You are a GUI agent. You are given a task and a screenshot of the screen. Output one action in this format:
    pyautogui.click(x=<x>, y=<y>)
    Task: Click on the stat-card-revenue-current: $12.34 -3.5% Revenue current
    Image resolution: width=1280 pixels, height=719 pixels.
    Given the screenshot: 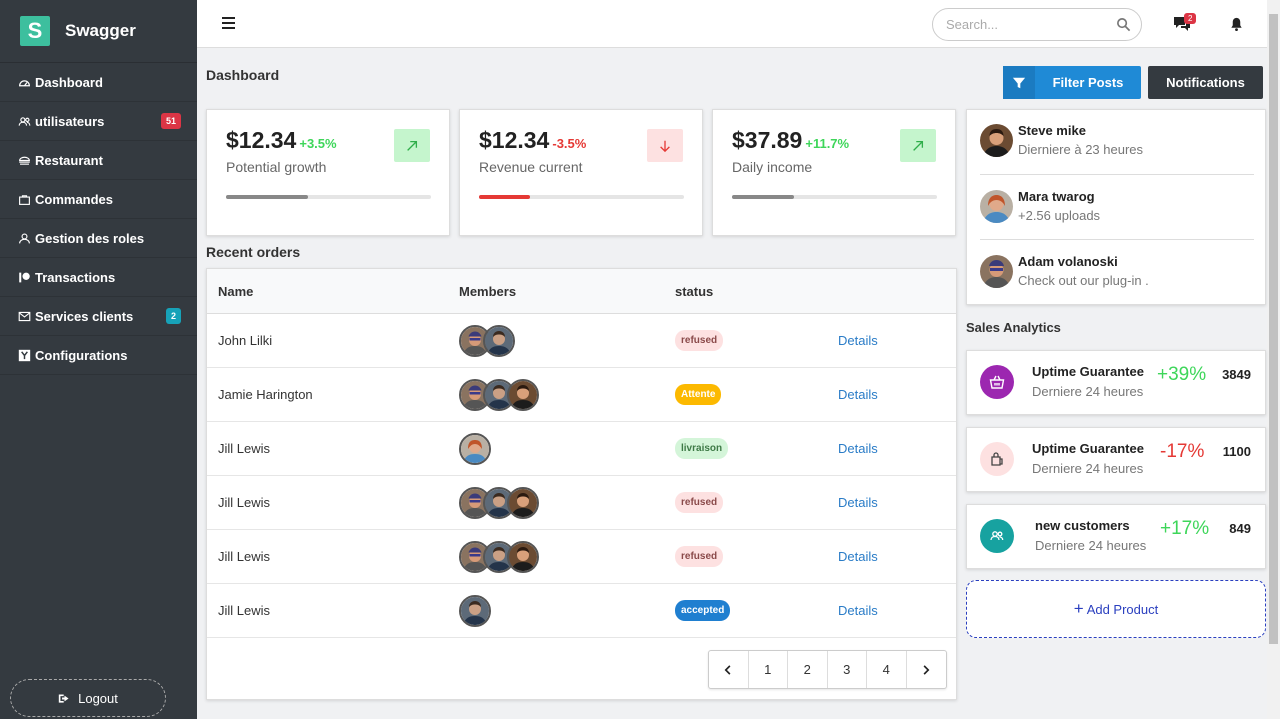 What is the action you would take?
    pyautogui.click(x=581, y=172)
    